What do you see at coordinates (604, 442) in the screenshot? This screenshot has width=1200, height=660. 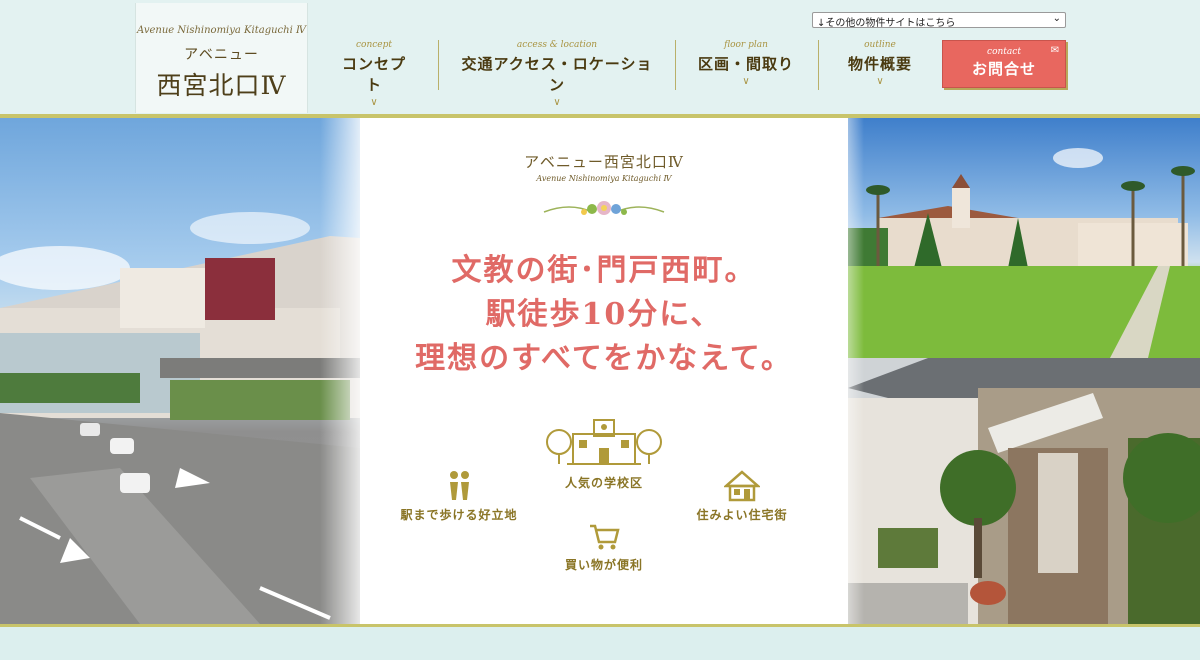 I see `school-icon` at bounding box center [604, 442].